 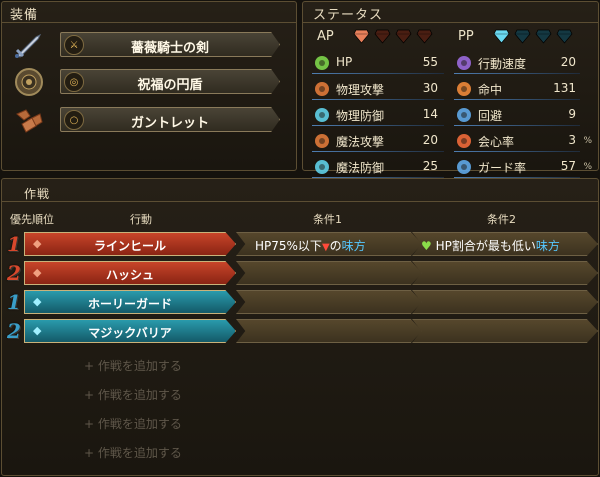 I want to click on stat-row: HP 55, so click(x=382, y=63).